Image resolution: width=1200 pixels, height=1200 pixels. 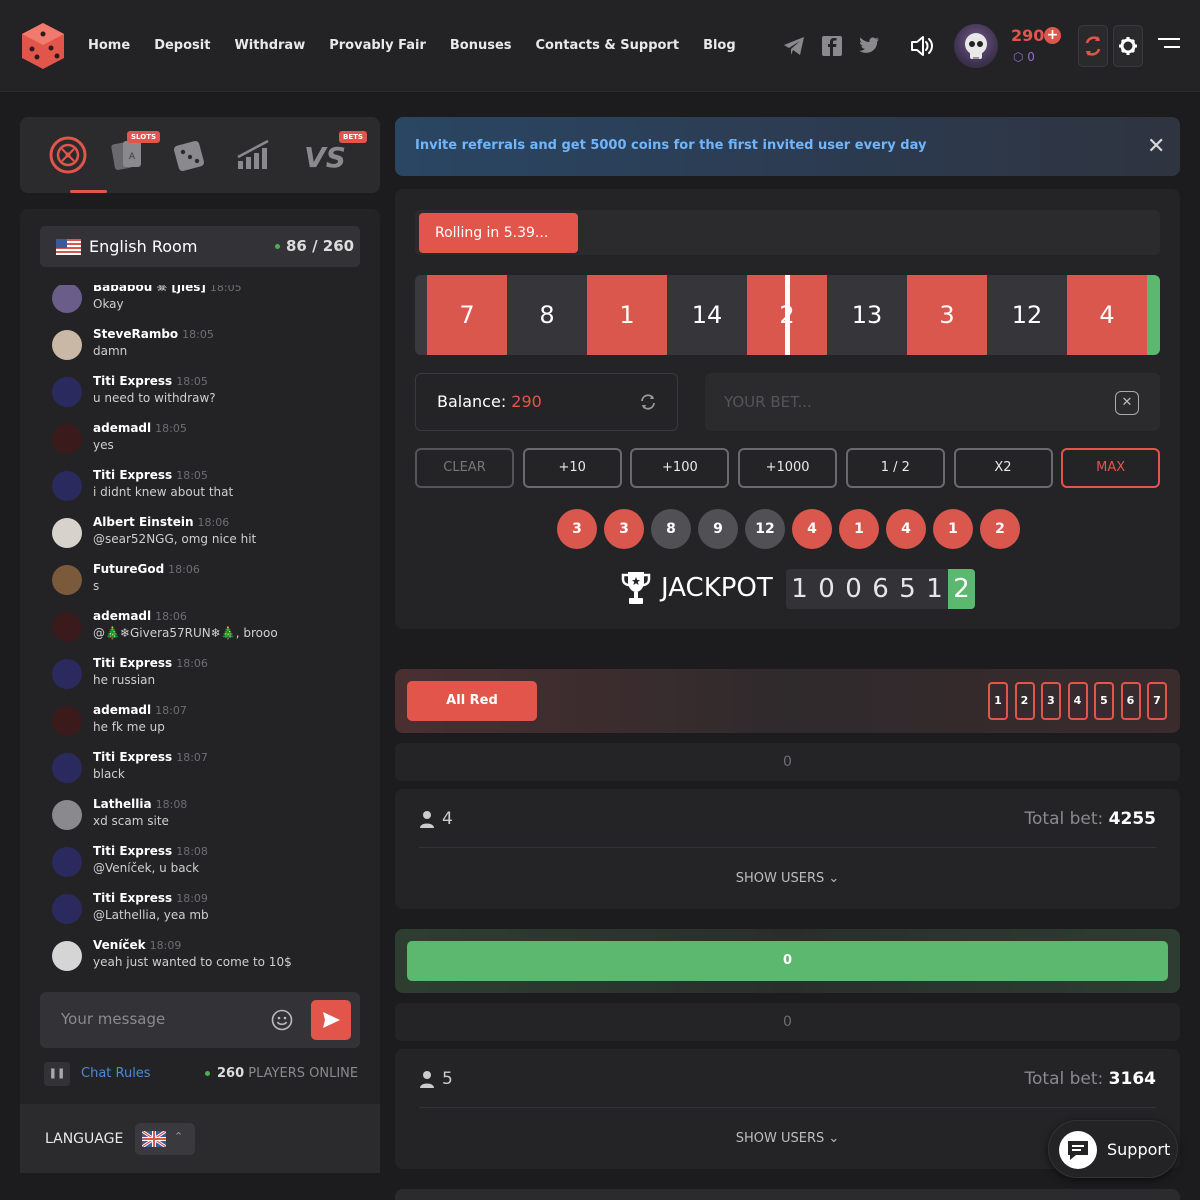 I want to click on number-bet-button: 4, so click(x=1077, y=701).